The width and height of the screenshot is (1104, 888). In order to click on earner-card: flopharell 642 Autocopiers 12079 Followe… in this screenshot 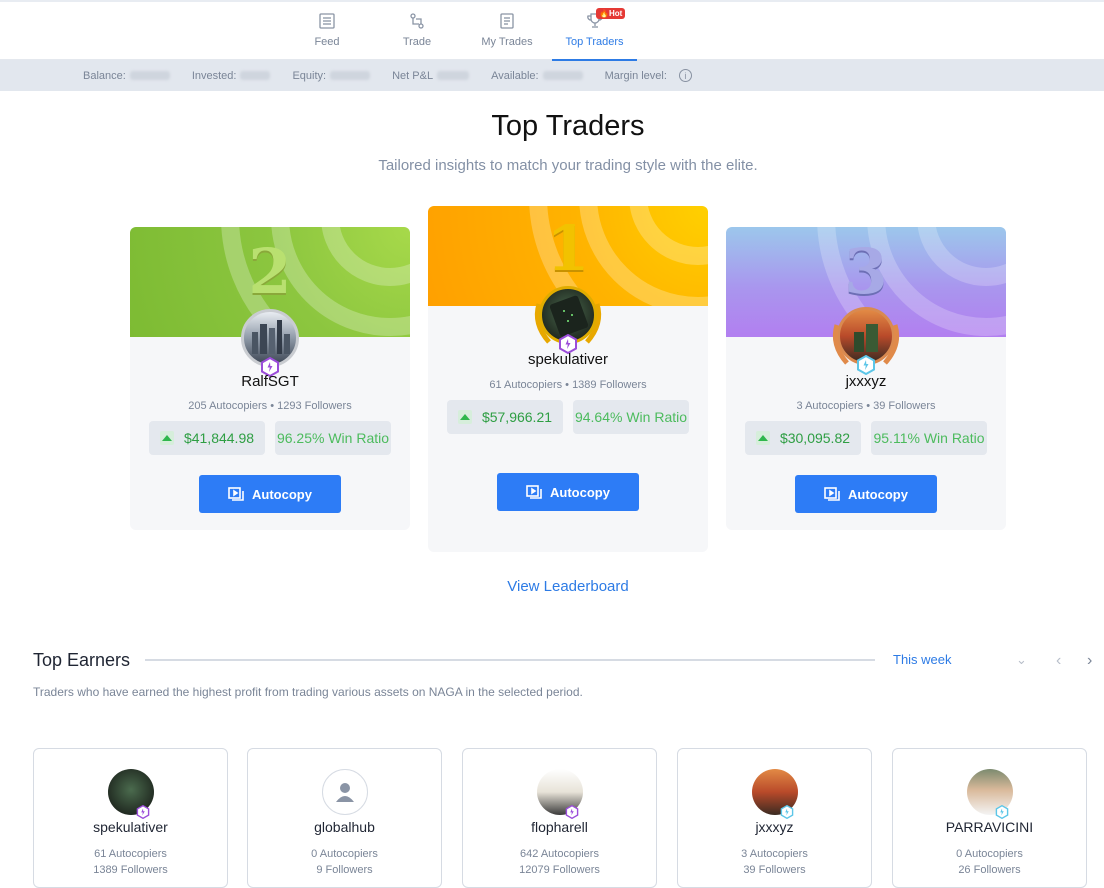, I will do `click(559, 818)`.